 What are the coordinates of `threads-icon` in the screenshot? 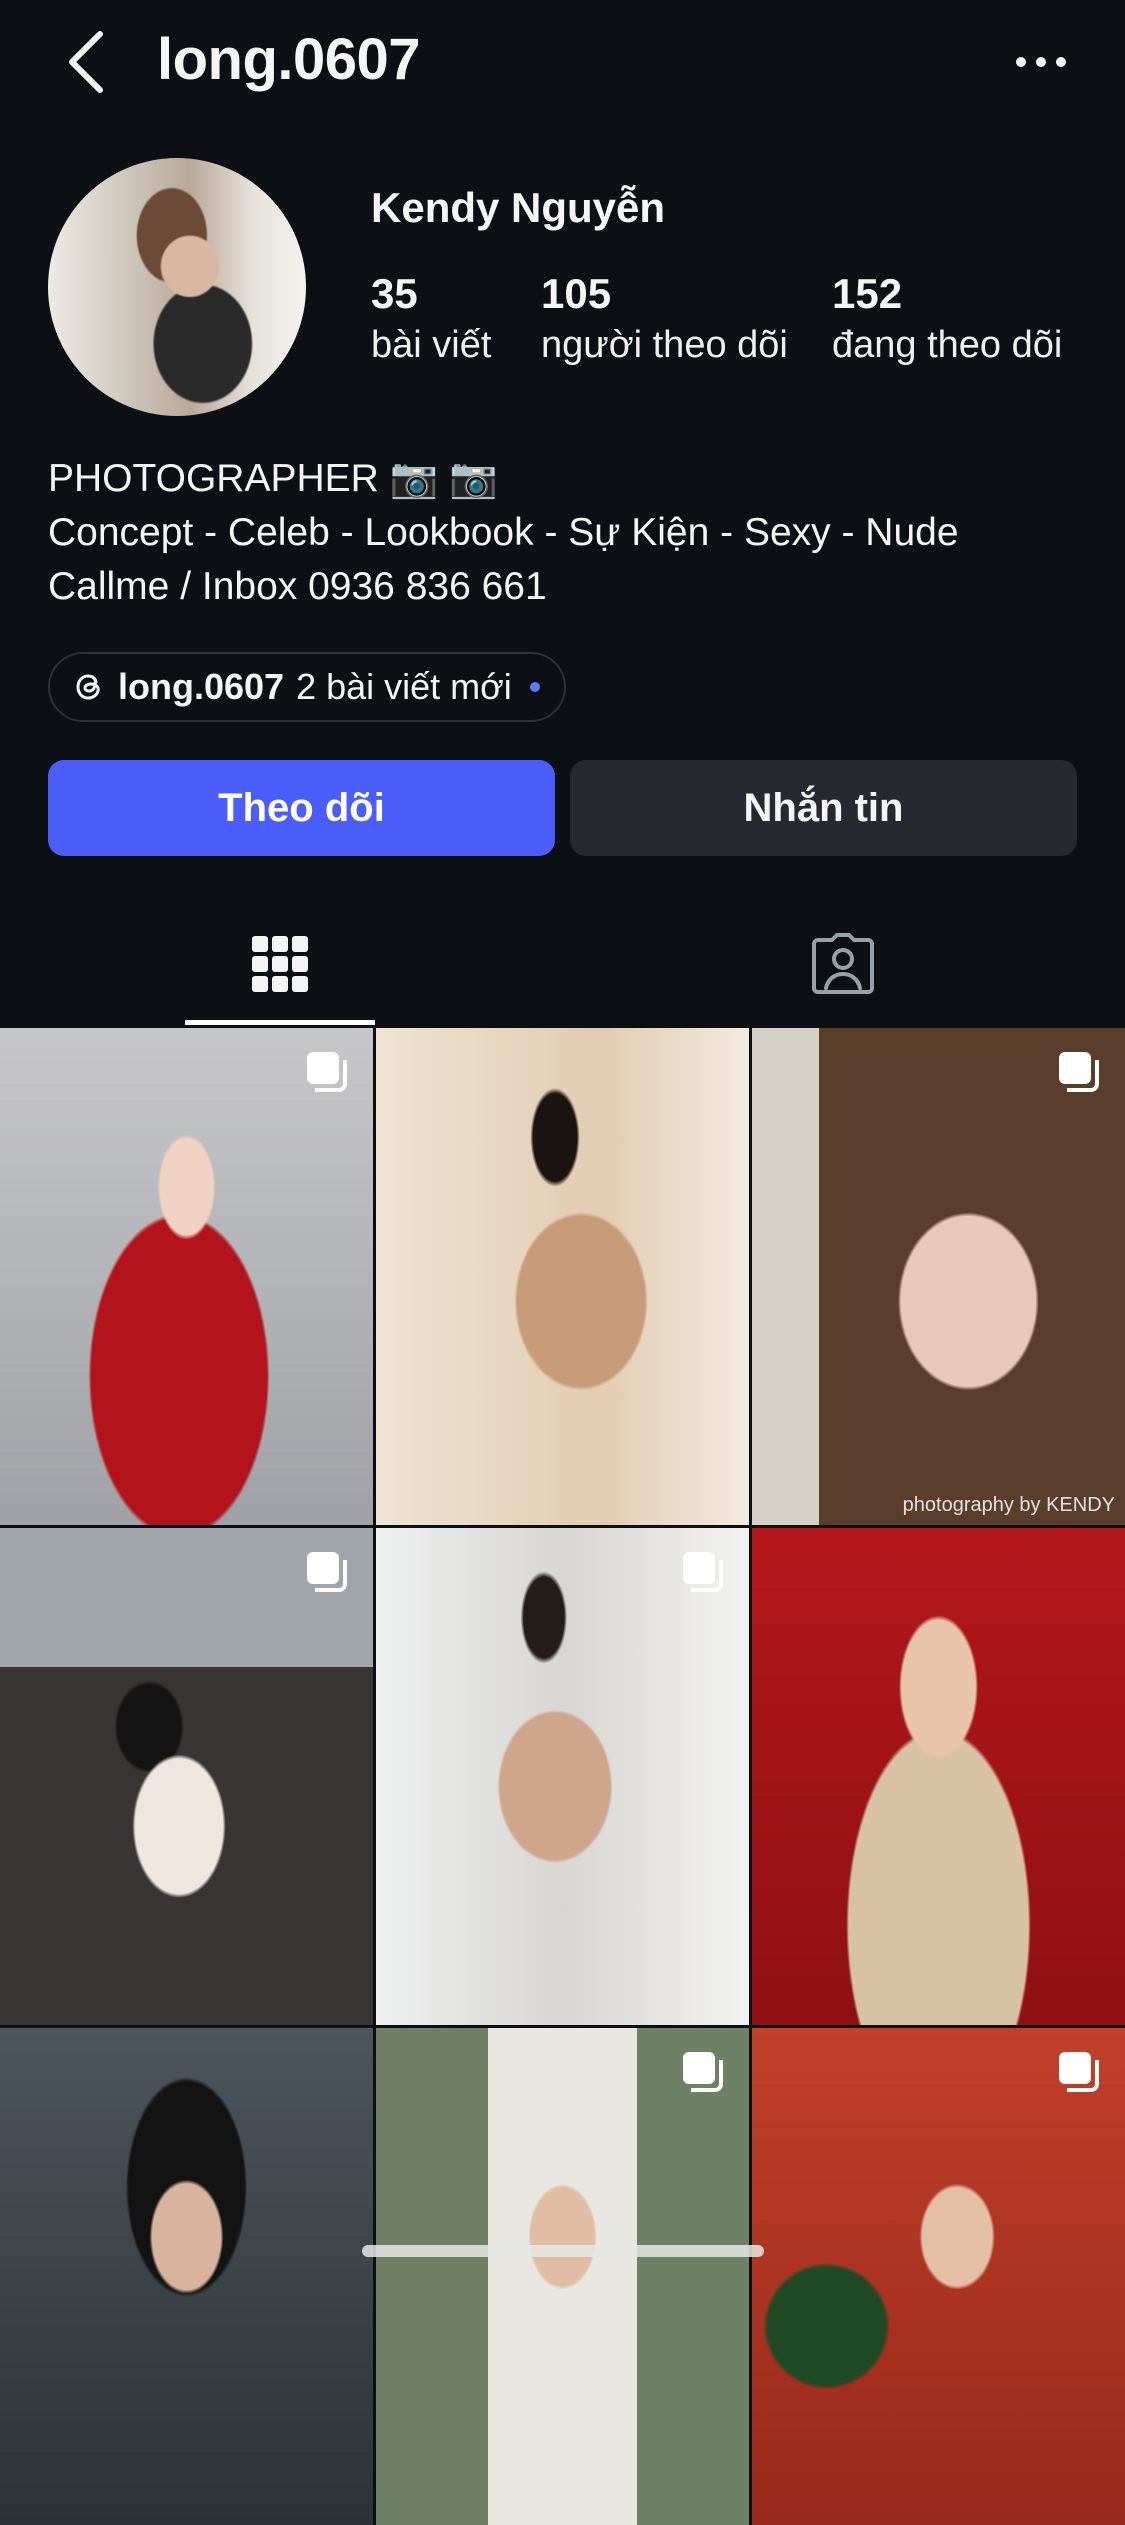 It's located at (88, 687).